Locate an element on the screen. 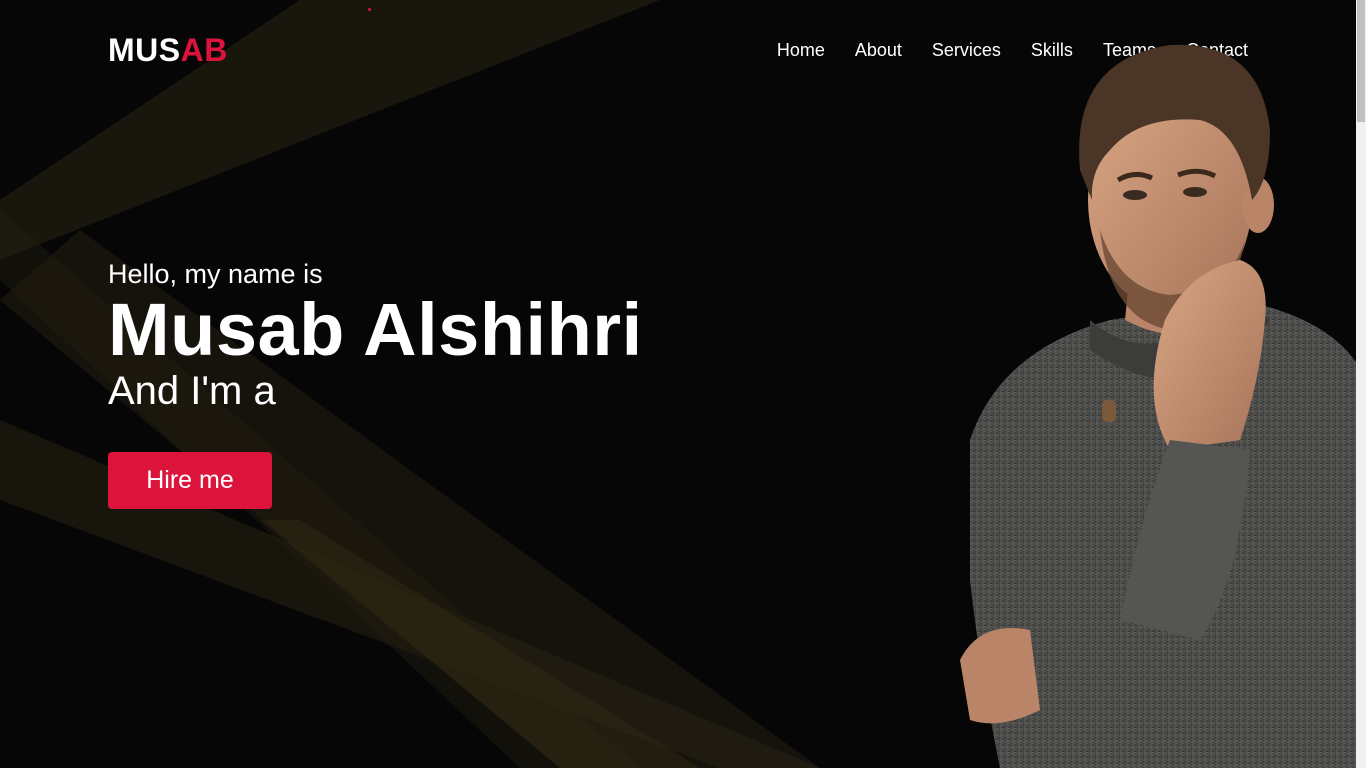 The height and width of the screenshot is (768, 1366). hero-greeting: Hello, my name is is located at coordinates (215, 274).